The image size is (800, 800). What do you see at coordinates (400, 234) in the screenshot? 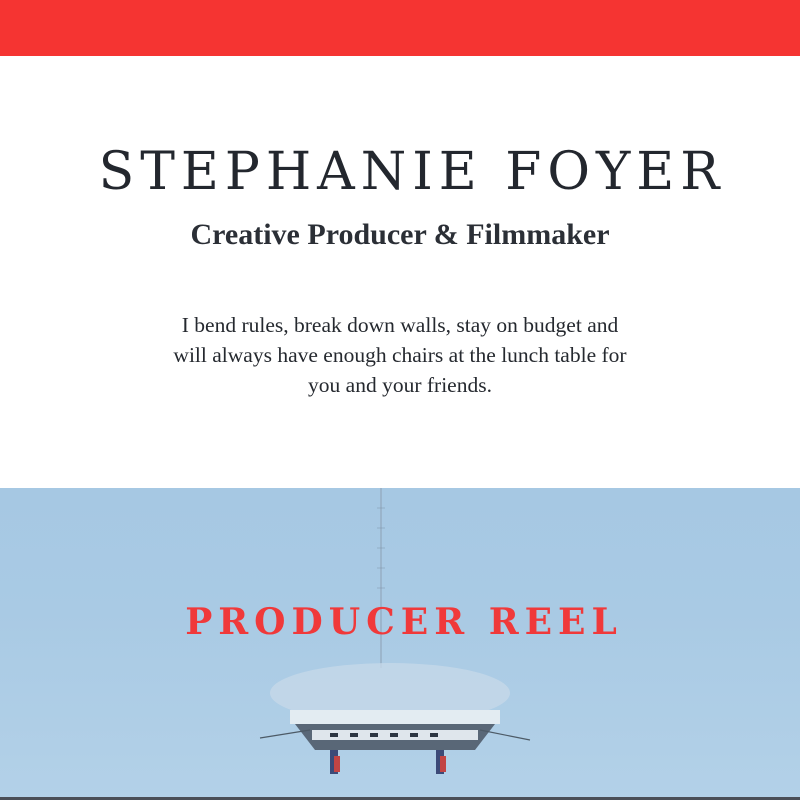
I see `tagline: Creative Producer & Filmmaker` at bounding box center [400, 234].